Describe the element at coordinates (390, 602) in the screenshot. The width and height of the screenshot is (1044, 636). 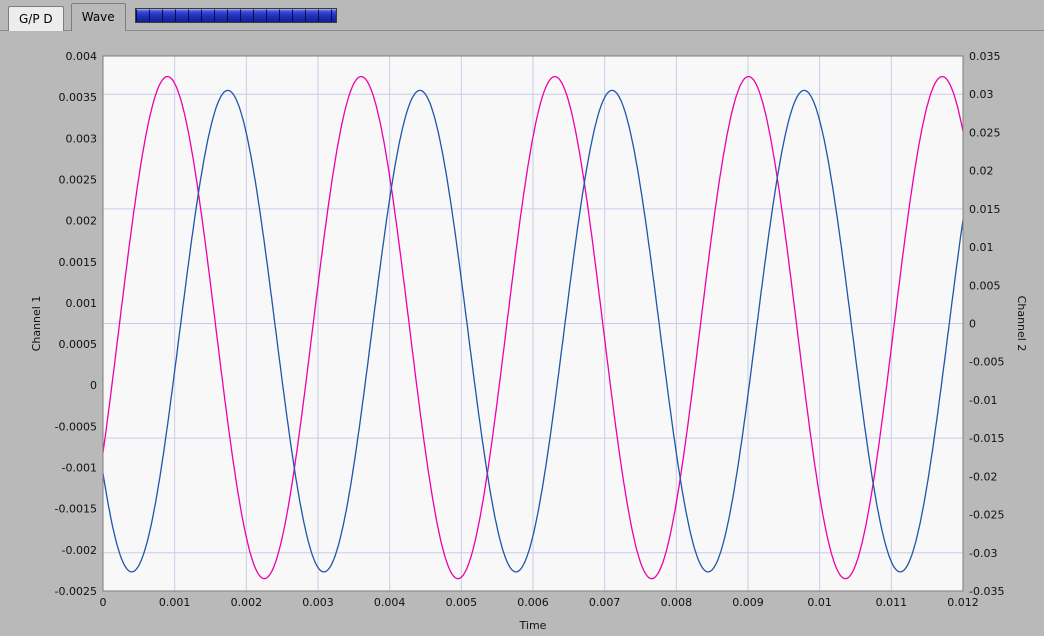
I see `x-tick-label: 0.004` at that location.